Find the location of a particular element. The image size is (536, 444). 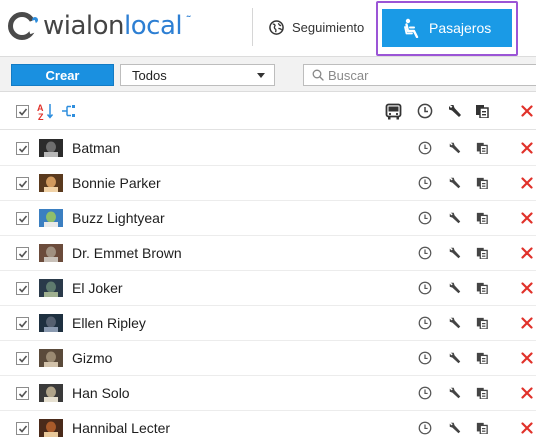

passenger-name: Dr. Emmet Brown is located at coordinates (127, 253).